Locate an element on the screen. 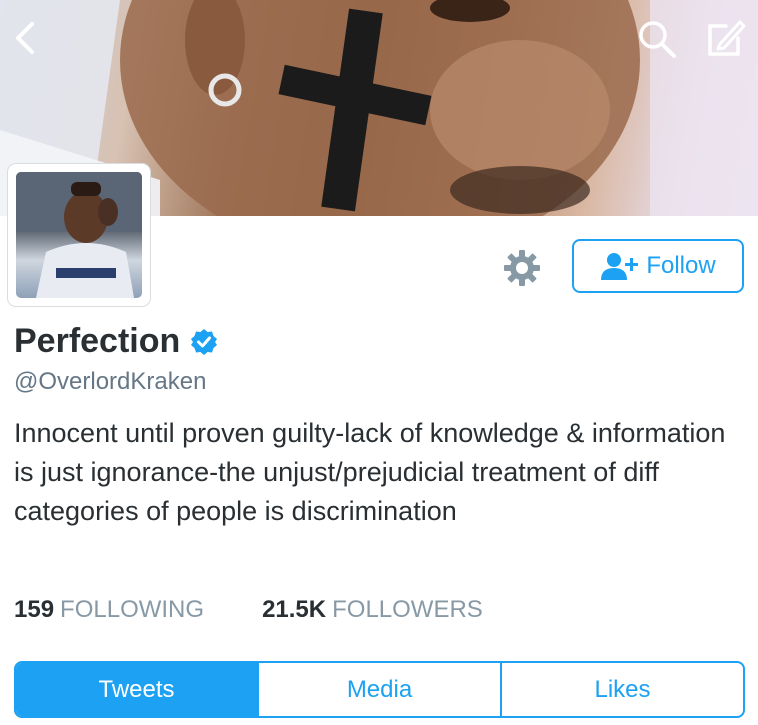 This screenshot has width=758, height=725. avatar-photo is located at coordinates (79, 235).